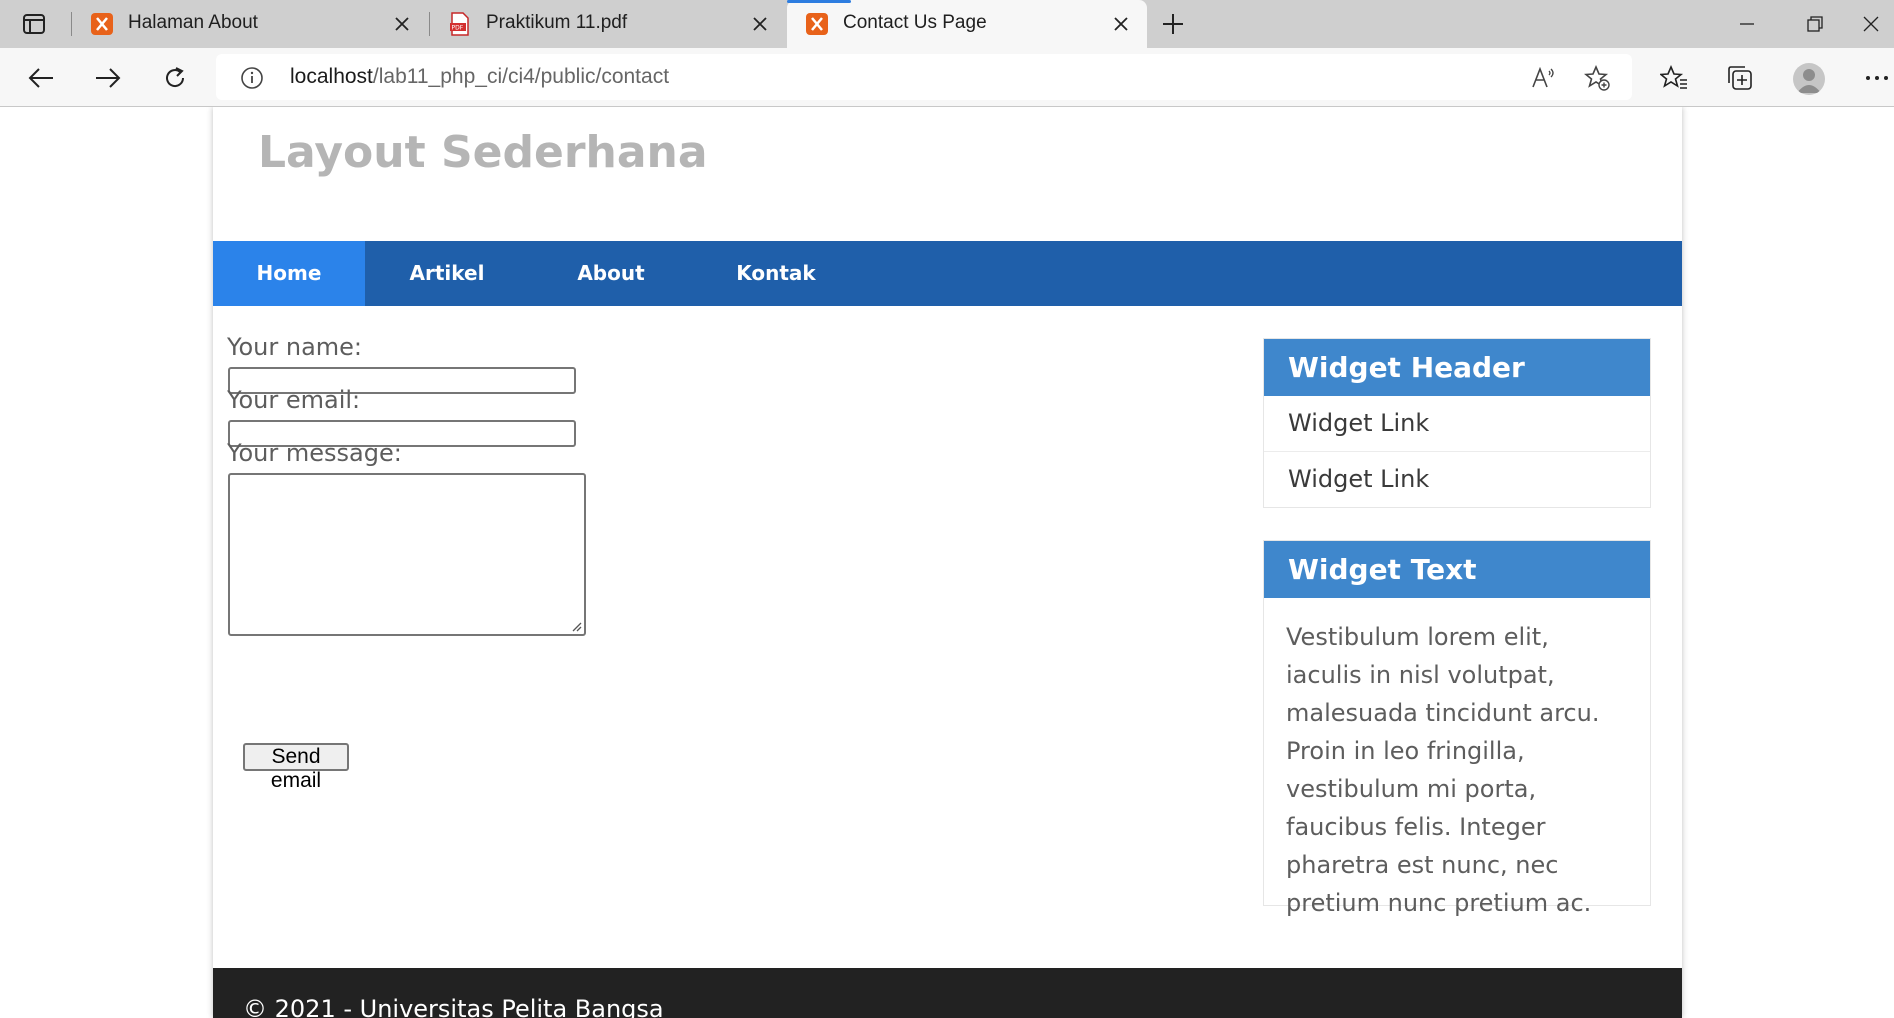 This screenshot has height=1018, width=1894. What do you see at coordinates (947, 993) in the screenshot?
I see `page-footer: © 2021 - Universitas Pelita Bangsa` at bounding box center [947, 993].